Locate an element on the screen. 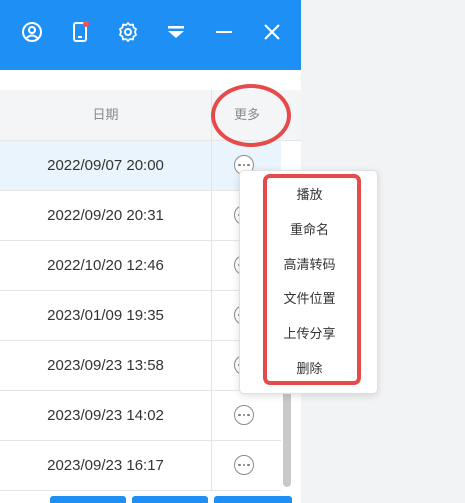 This screenshot has height=503, width=465. date-cell: 2023/09/23 14:02 is located at coordinates (105, 415).